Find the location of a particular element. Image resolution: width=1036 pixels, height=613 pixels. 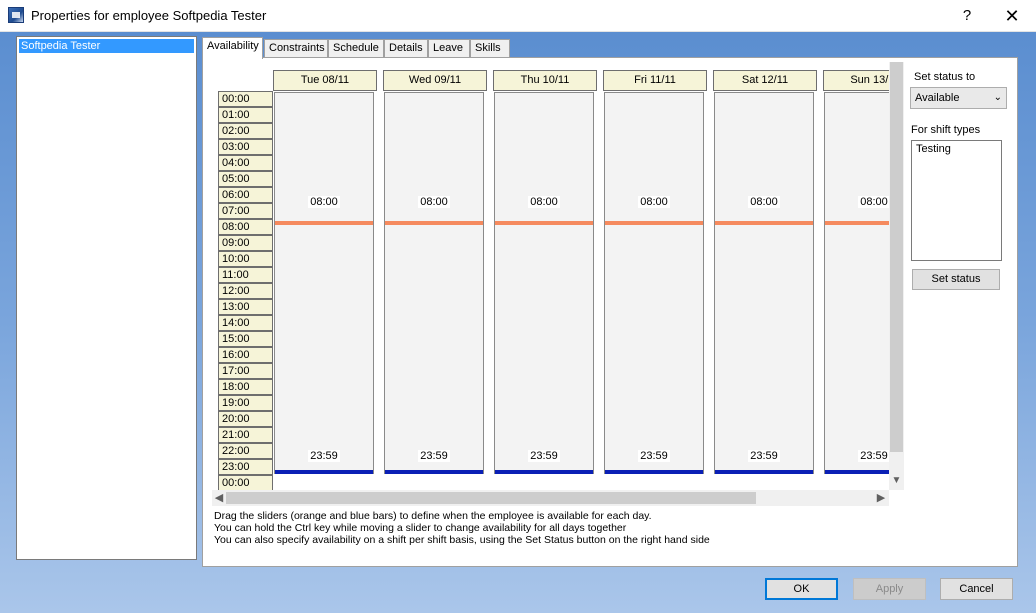

status-label: Set status to is located at coordinates (945, 77).